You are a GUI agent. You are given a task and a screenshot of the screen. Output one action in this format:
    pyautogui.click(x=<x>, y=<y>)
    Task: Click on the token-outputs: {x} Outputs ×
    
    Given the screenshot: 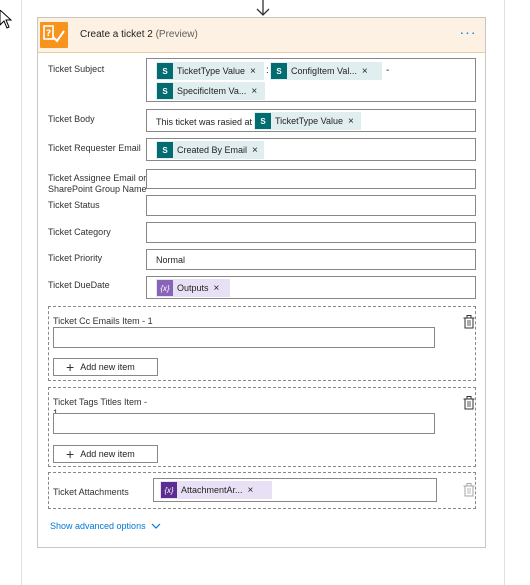 What is the action you would take?
    pyautogui.click(x=193, y=288)
    